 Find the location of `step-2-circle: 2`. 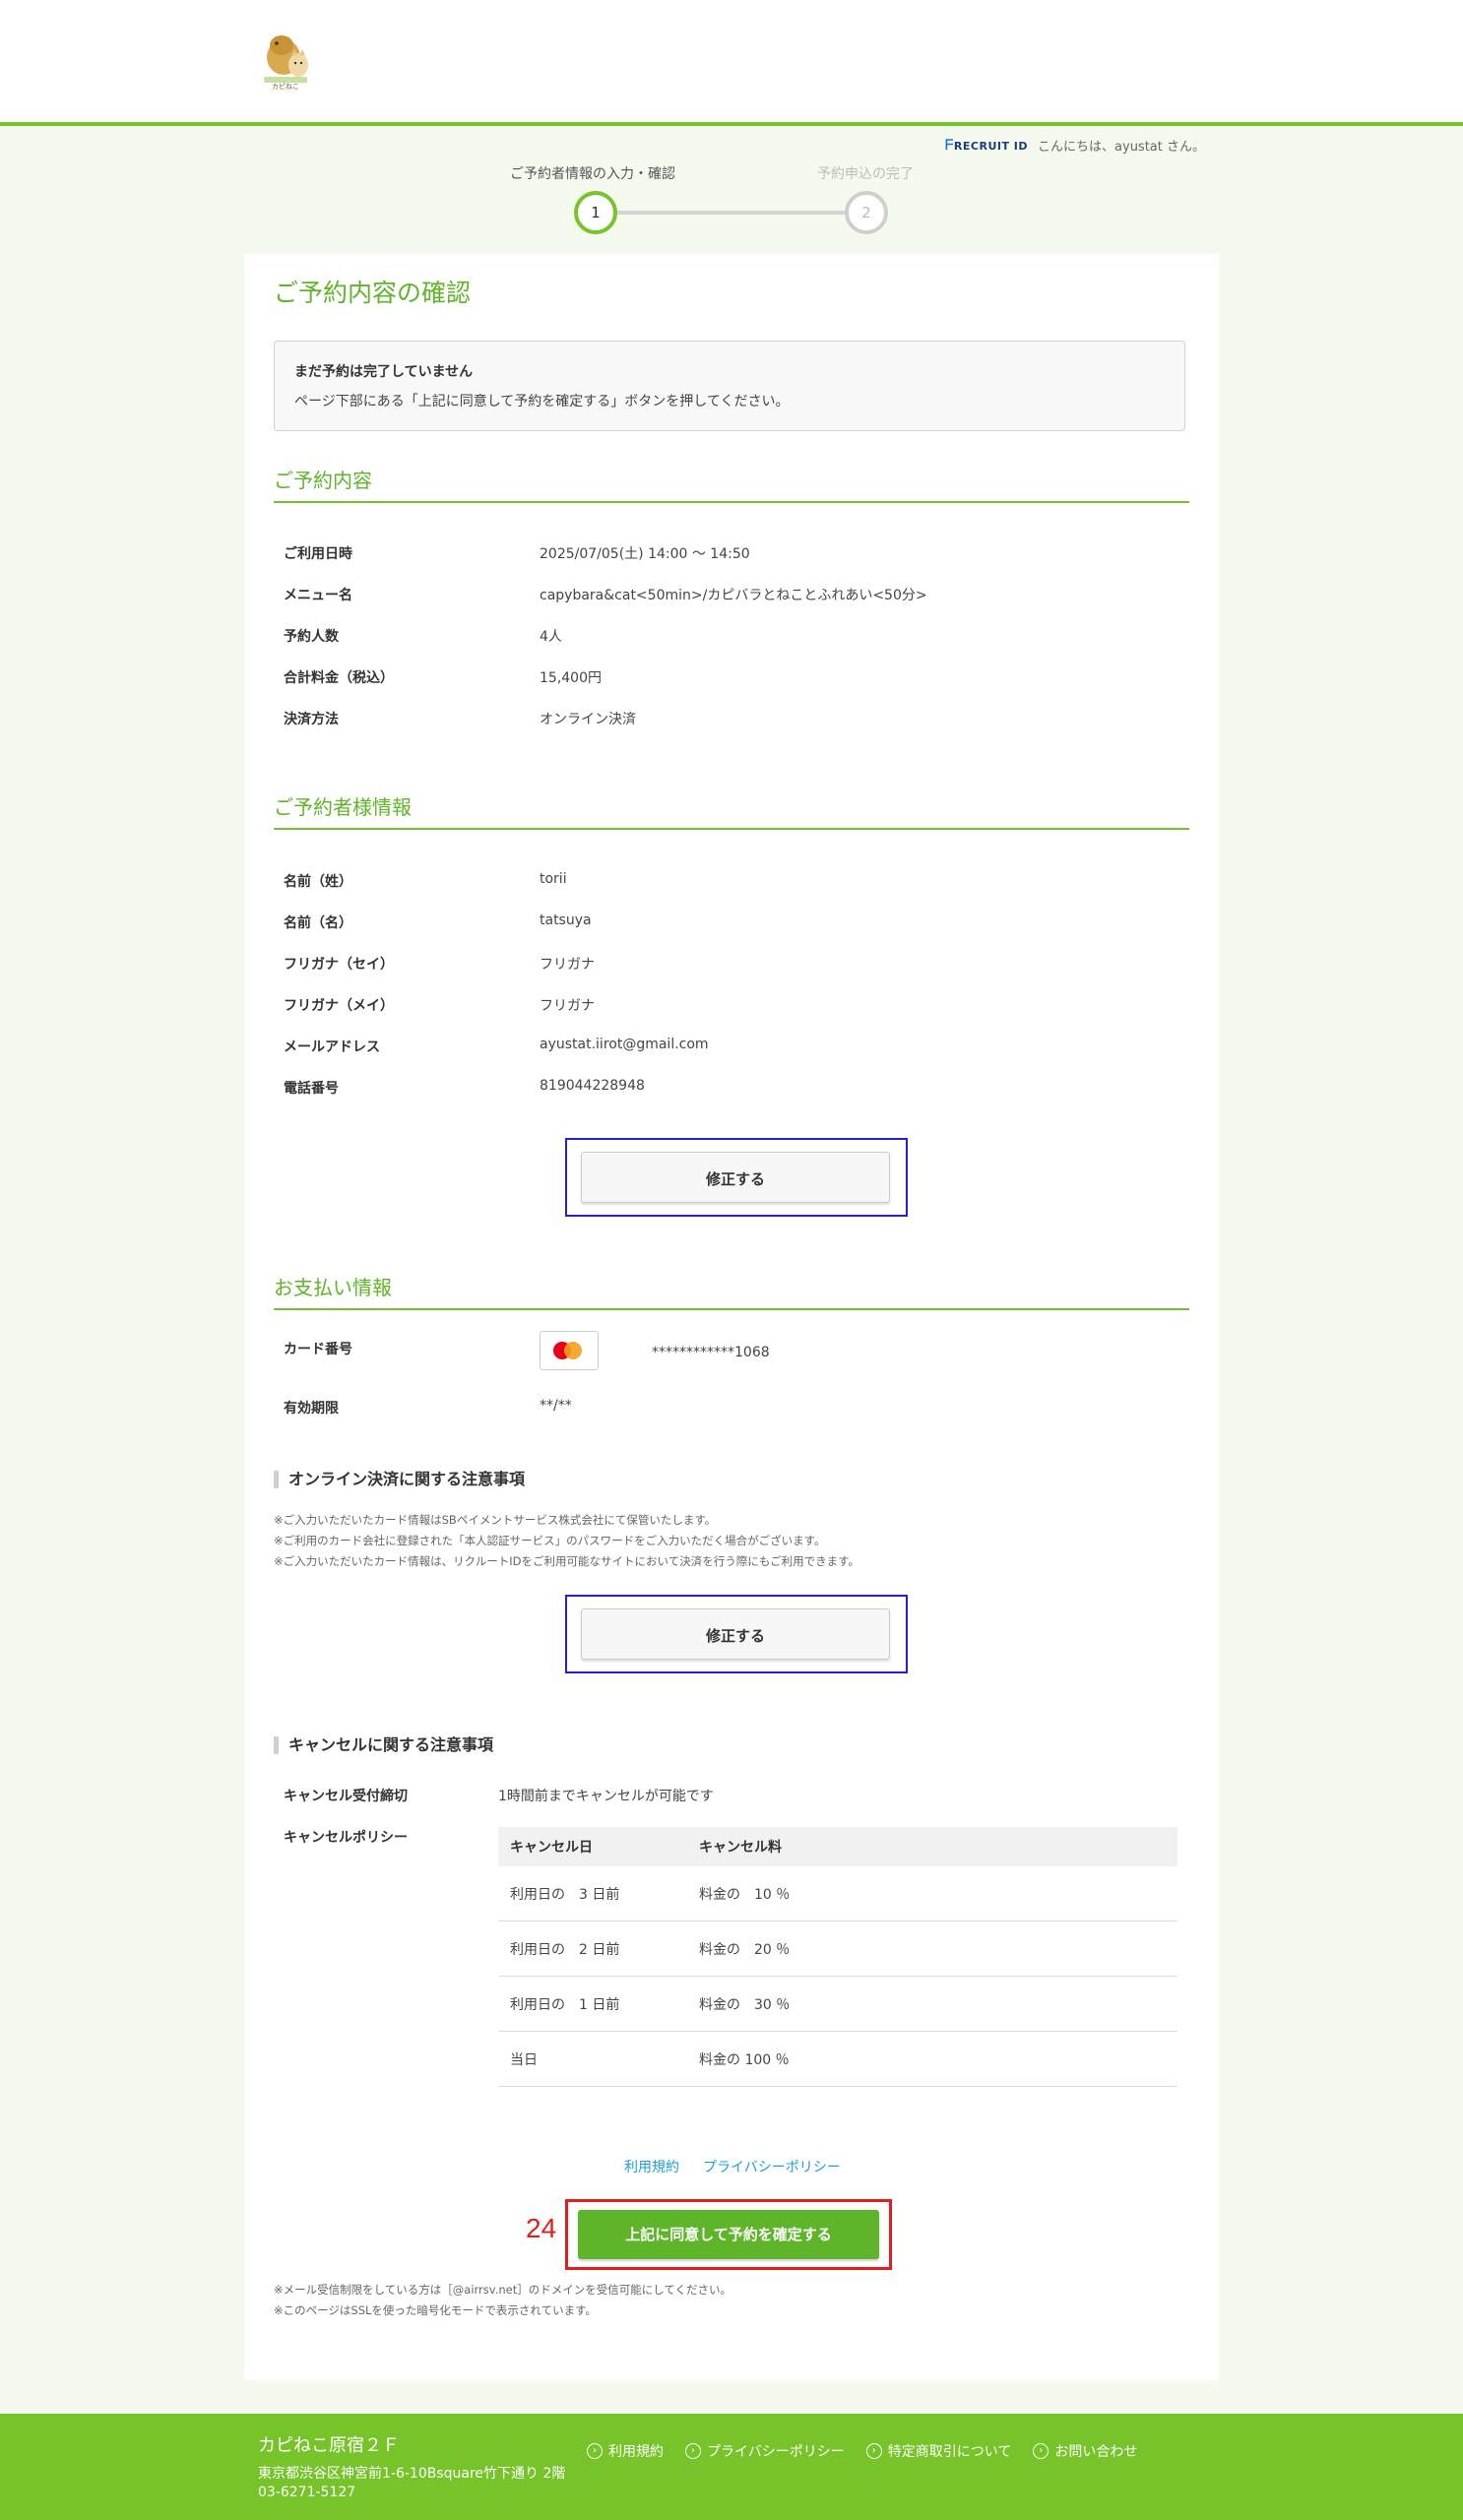

step-2-circle: 2 is located at coordinates (866, 212).